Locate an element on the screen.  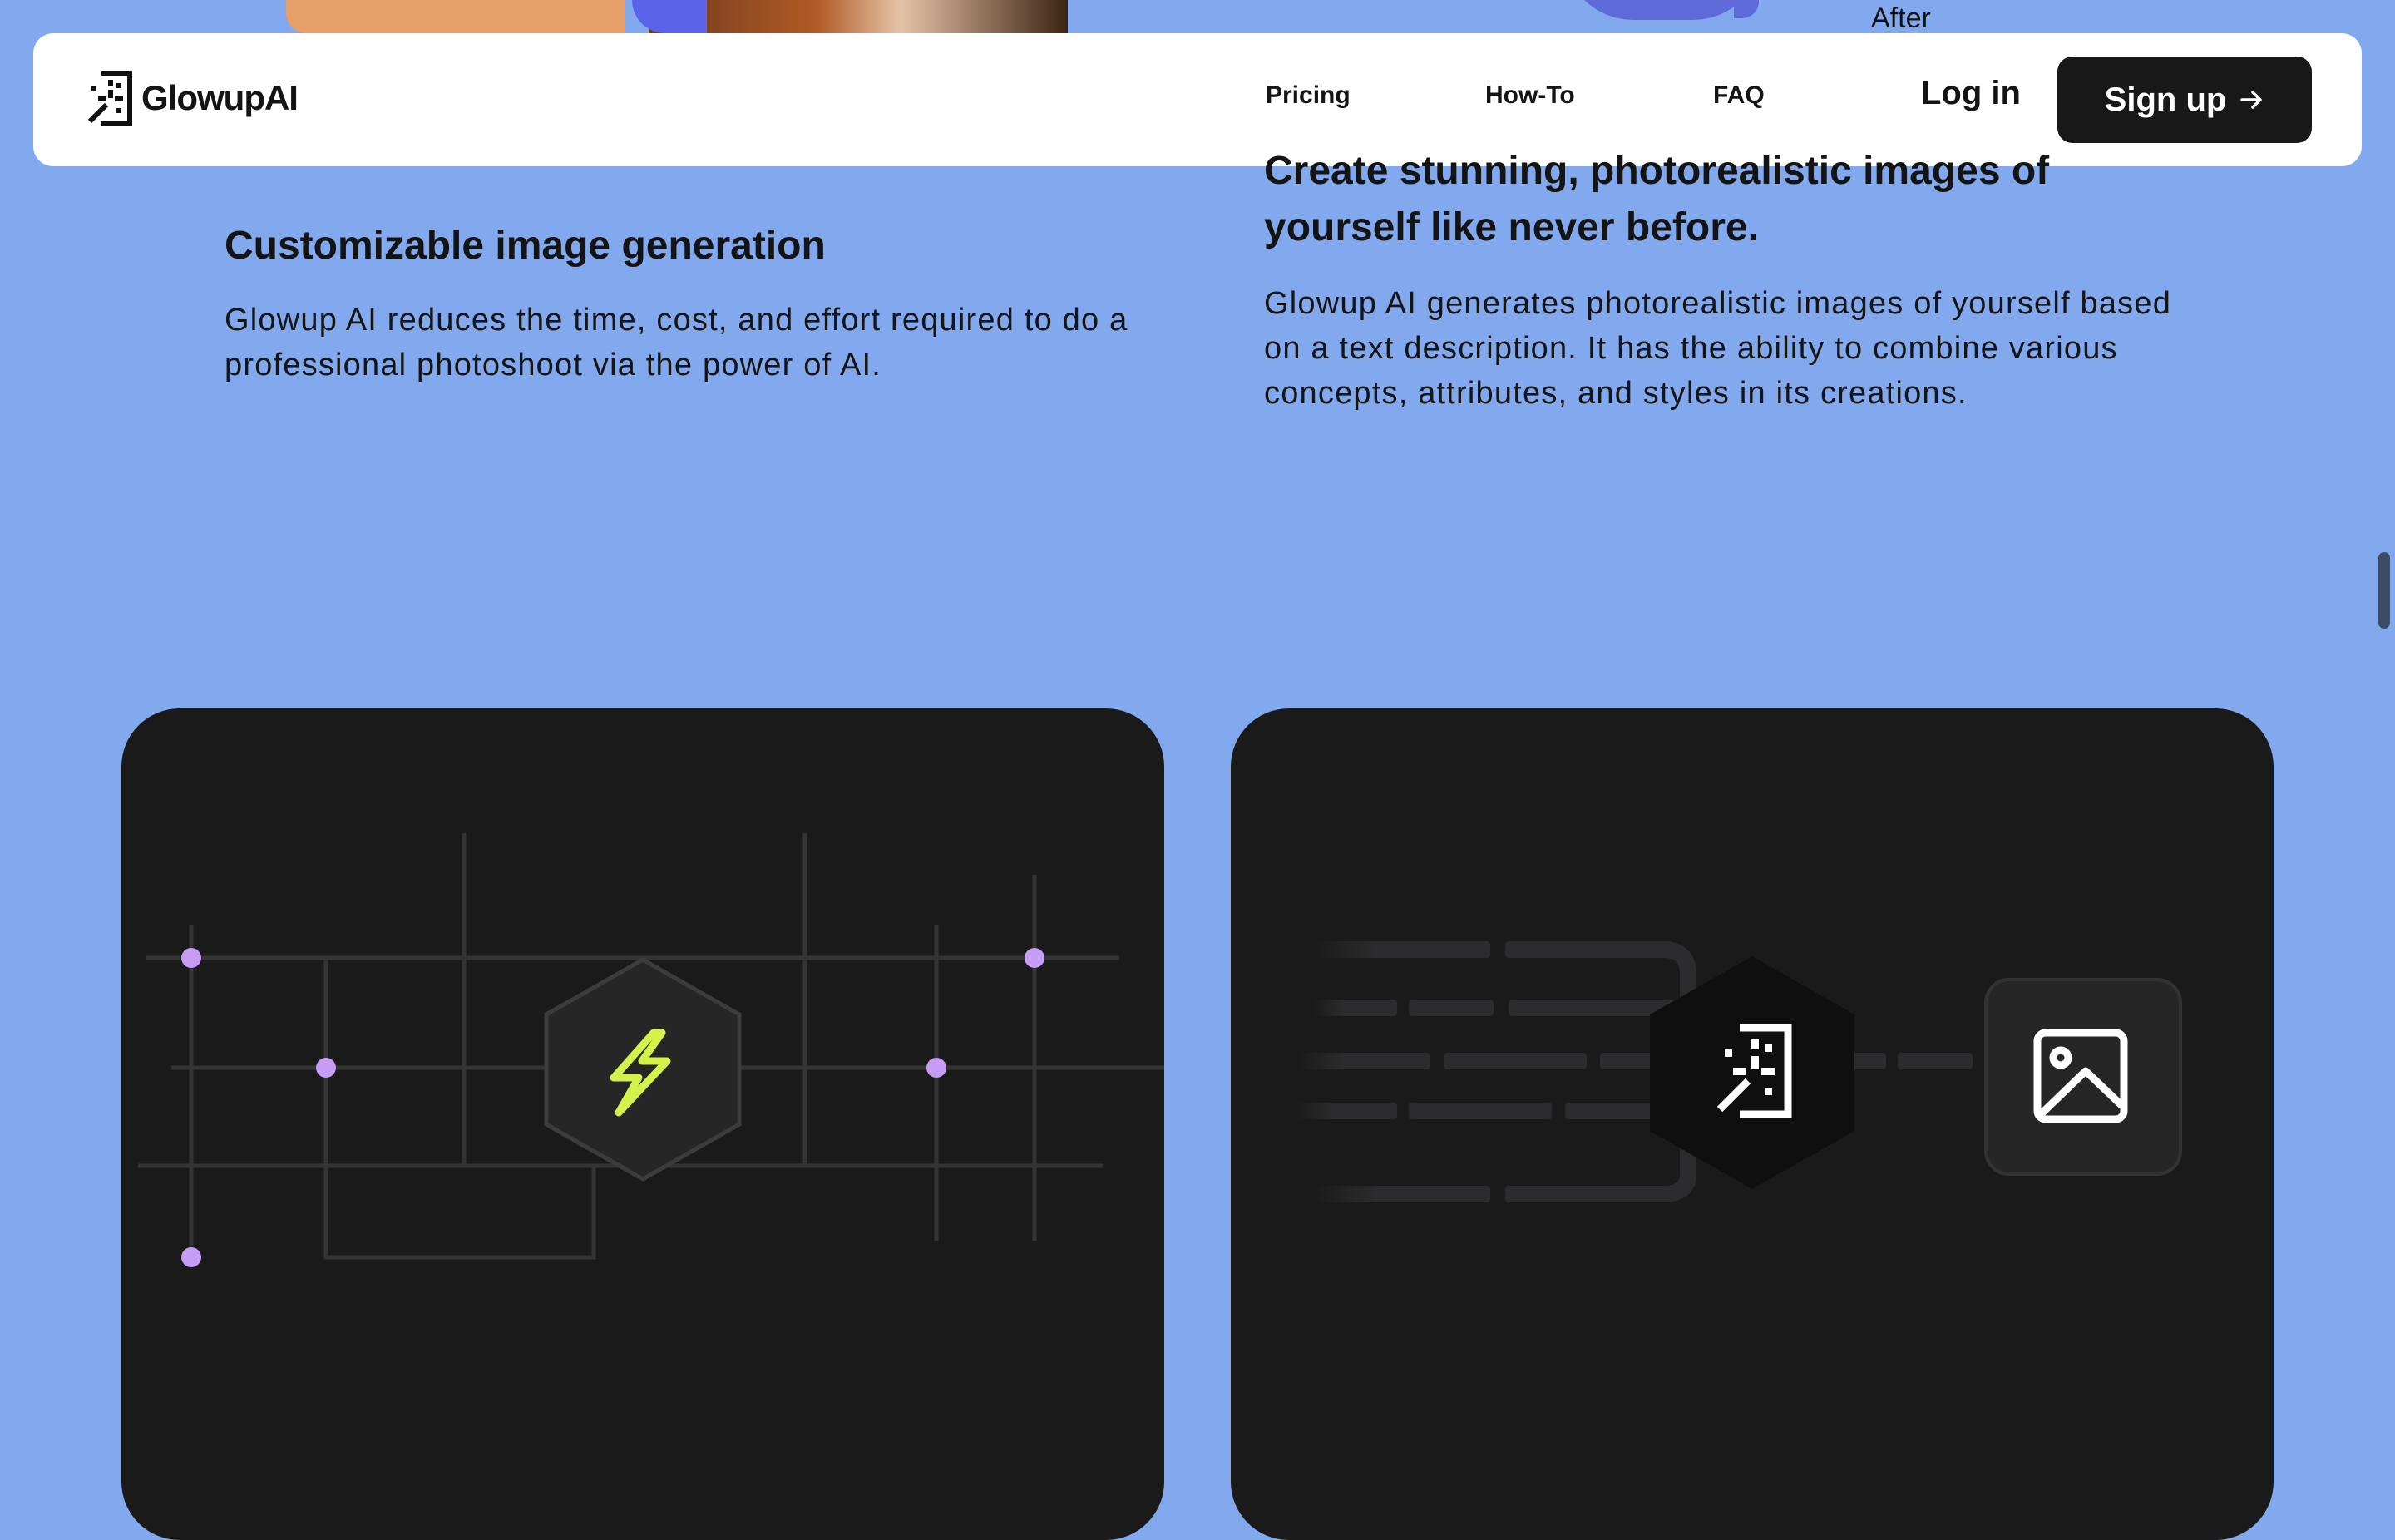
arrow-right-icon is located at coordinates (2251, 100).